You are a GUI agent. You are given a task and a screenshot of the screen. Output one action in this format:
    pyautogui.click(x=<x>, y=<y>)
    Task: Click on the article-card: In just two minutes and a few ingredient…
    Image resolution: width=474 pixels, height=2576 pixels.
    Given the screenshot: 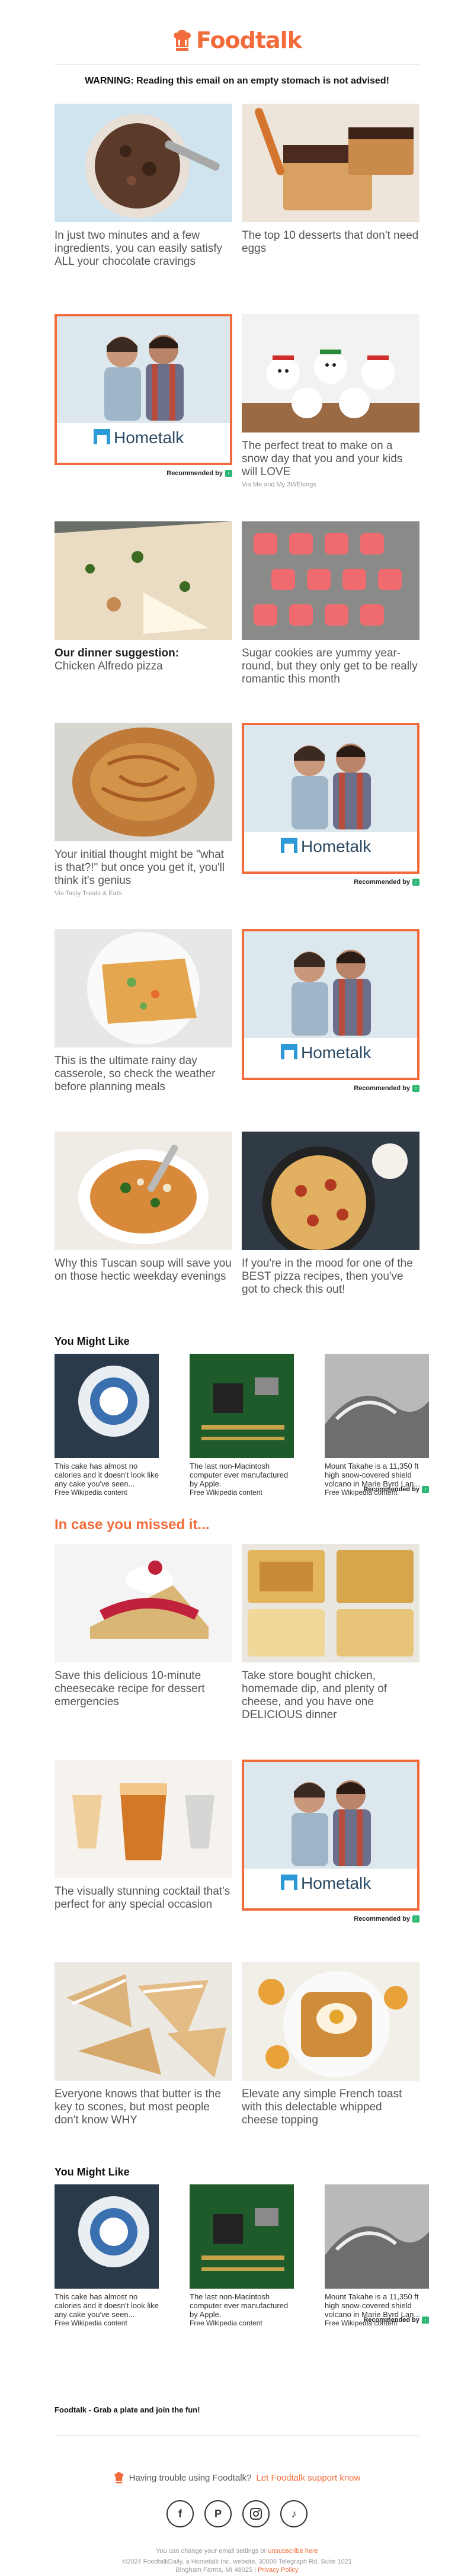 What is the action you would take?
    pyautogui.click(x=143, y=186)
    